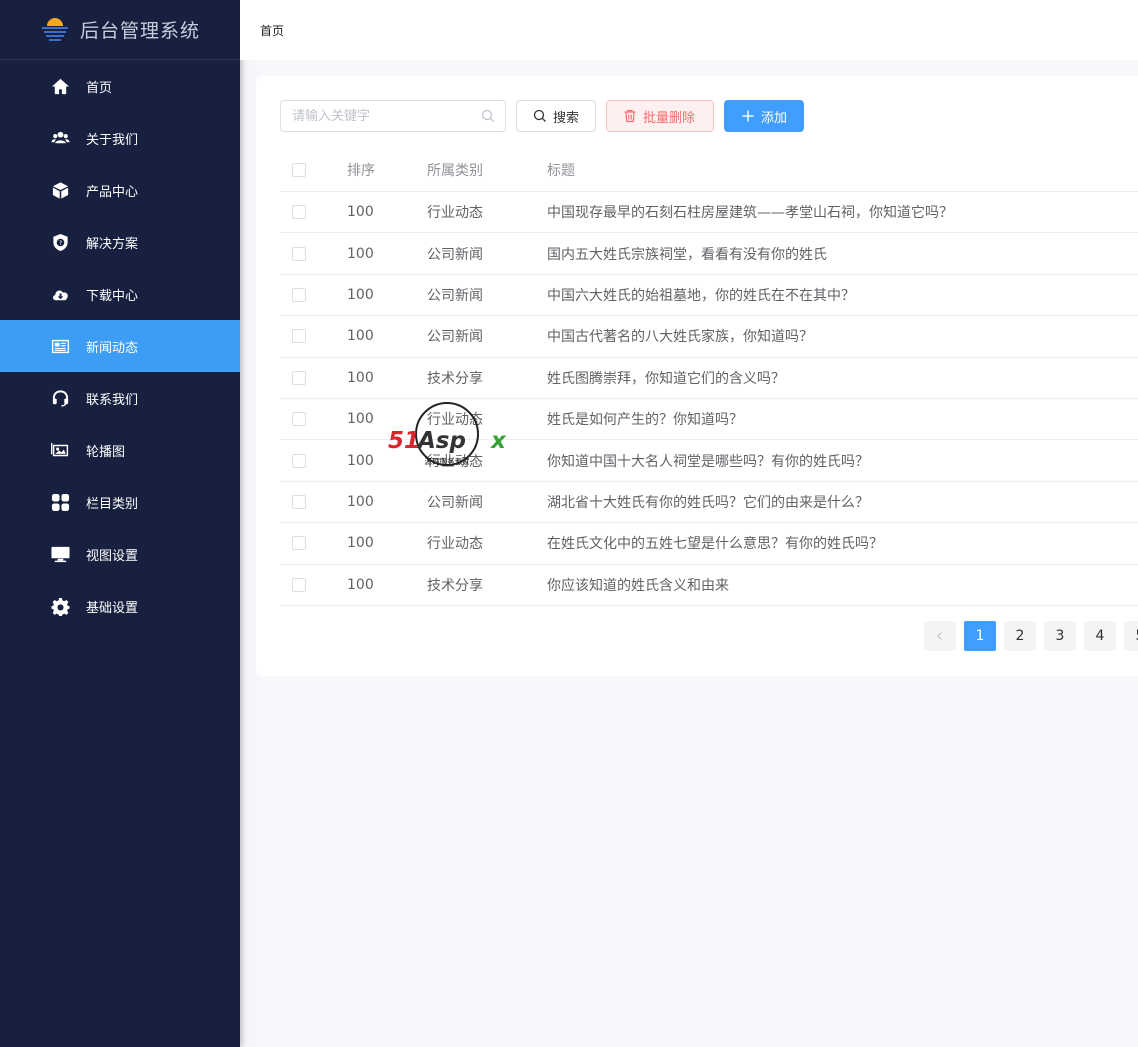 Image resolution: width=1138 pixels, height=1047 pixels. What do you see at coordinates (120, 86) in the screenshot?
I see `sidebar-item-home: 首页` at bounding box center [120, 86].